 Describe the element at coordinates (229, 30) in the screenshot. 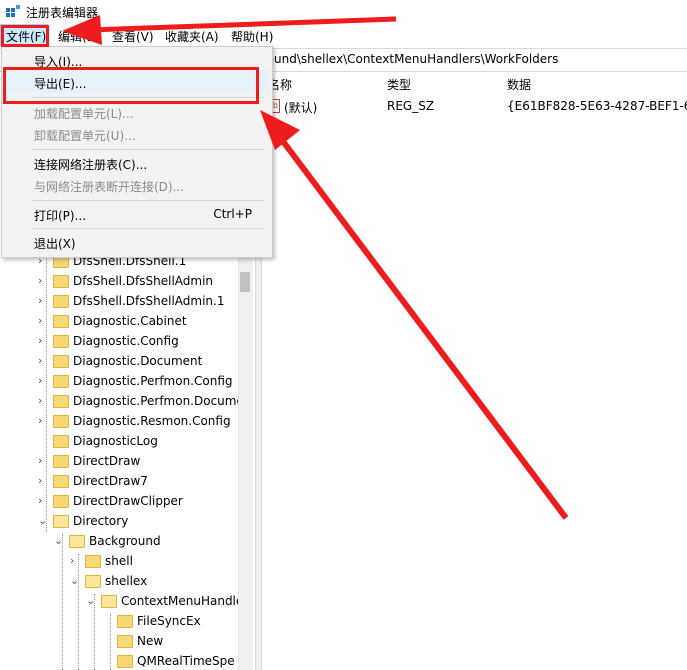

I see `arrow-to-file-menu` at that location.